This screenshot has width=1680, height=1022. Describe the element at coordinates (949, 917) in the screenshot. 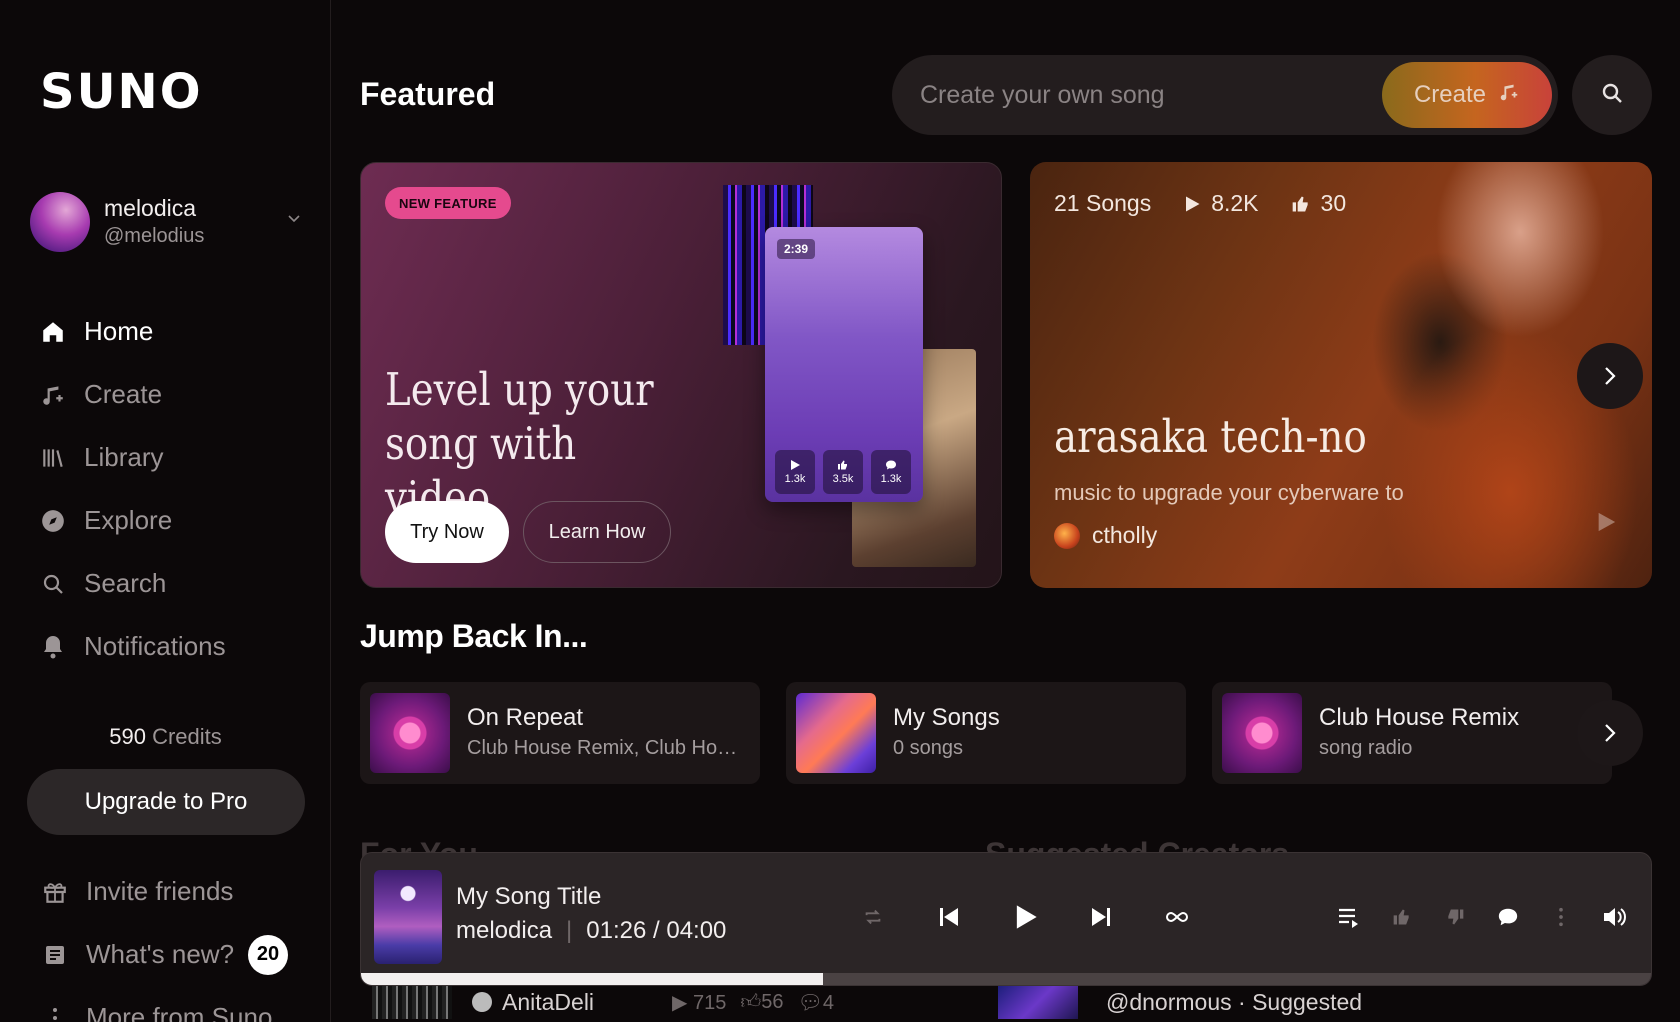

I see `previous-button` at that location.